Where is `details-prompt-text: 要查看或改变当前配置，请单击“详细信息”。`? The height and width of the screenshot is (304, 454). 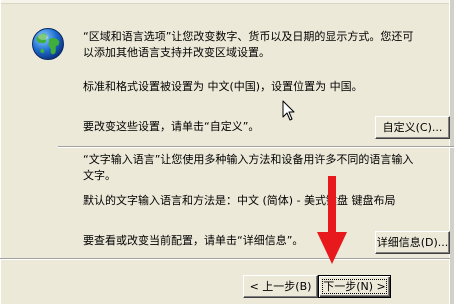
details-prompt-text: 要查看或改变当前配置，请单击“详细信息”。 is located at coordinates (193, 240).